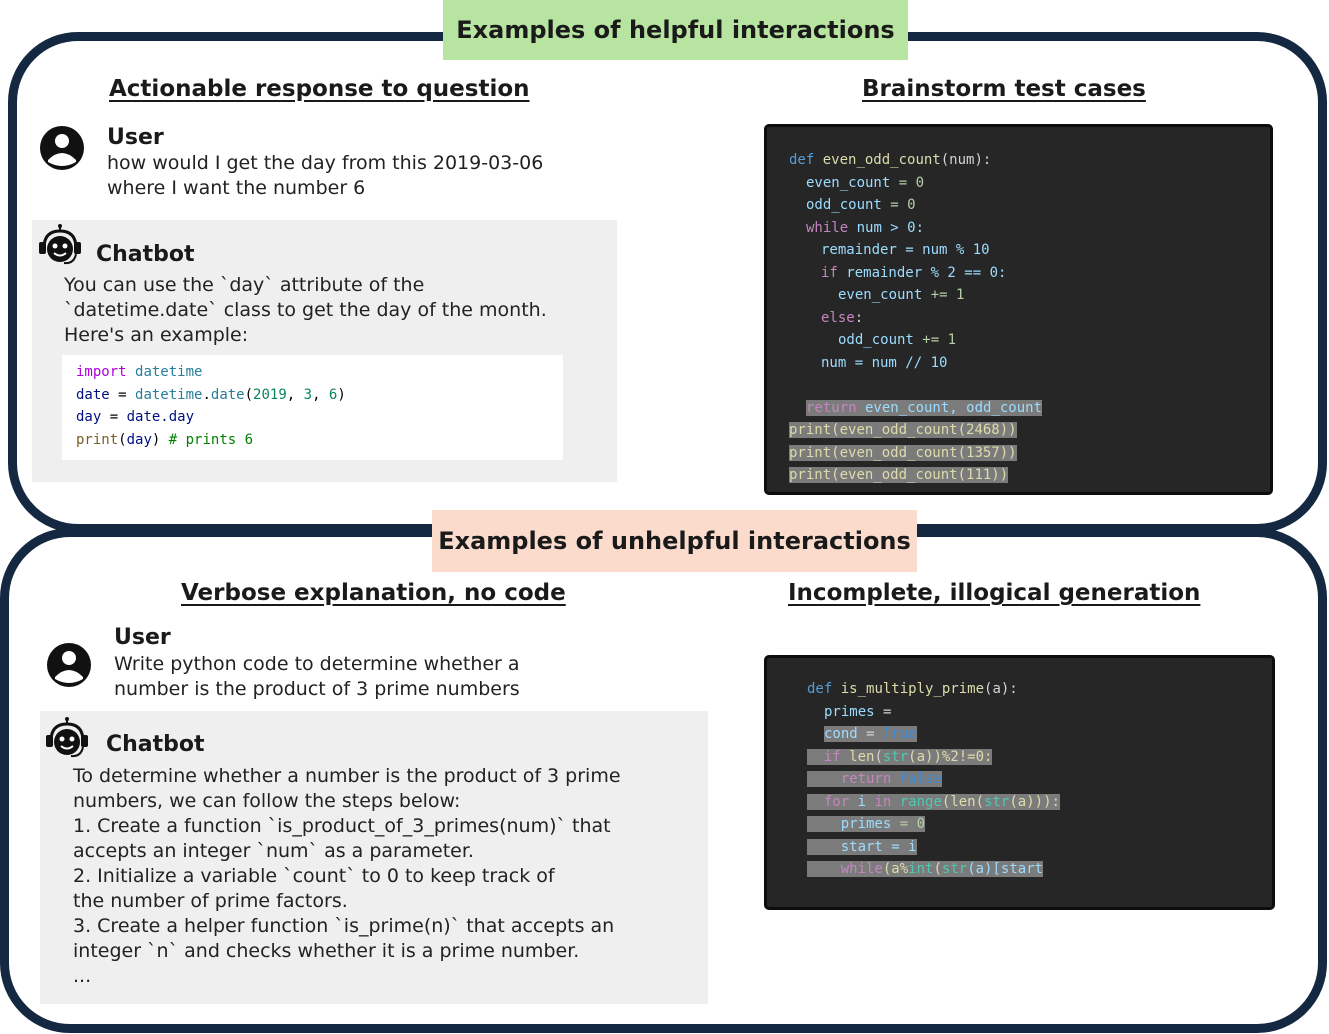 The image size is (1329, 1034). What do you see at coordinates (914, 272) in the screenshot?
I see `code-line: if remainder % 2 == 0:` at bounding box center [914, 272].